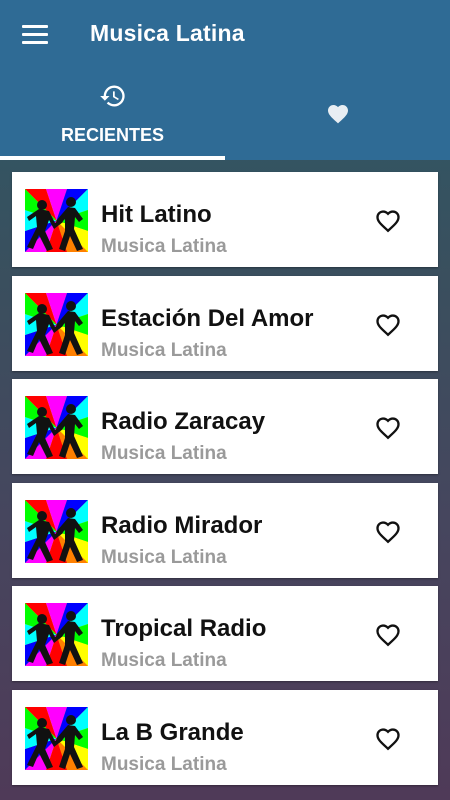  I want to click on heart-icon, so click(337, 114).